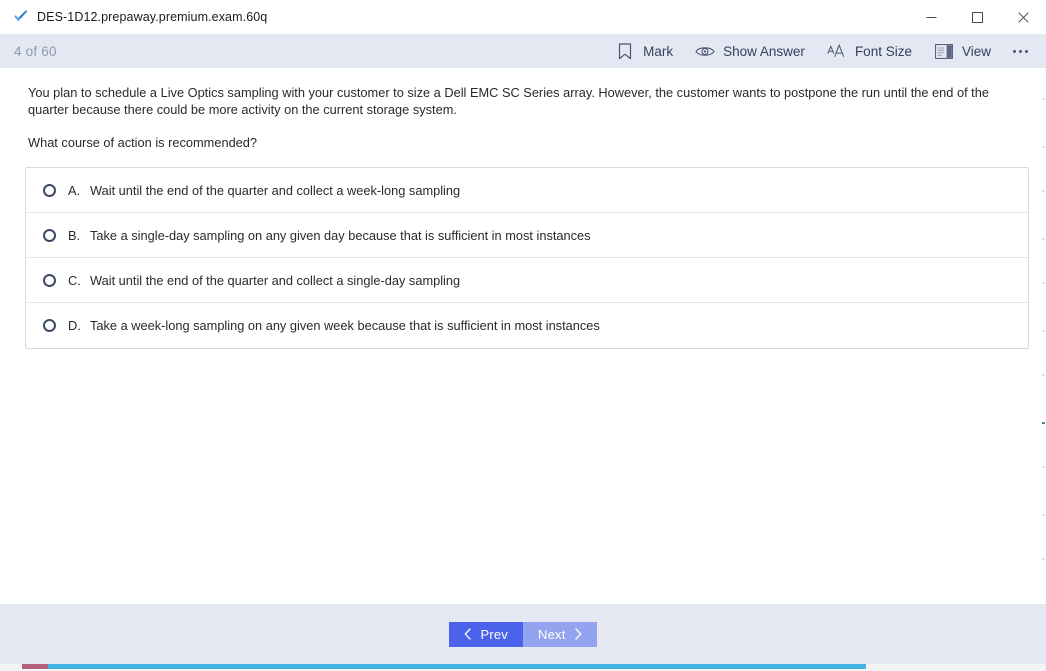  Describe the element at coordinates (35, 51) in the screenshot. I see `question-counter: 4 of 60` at that location.